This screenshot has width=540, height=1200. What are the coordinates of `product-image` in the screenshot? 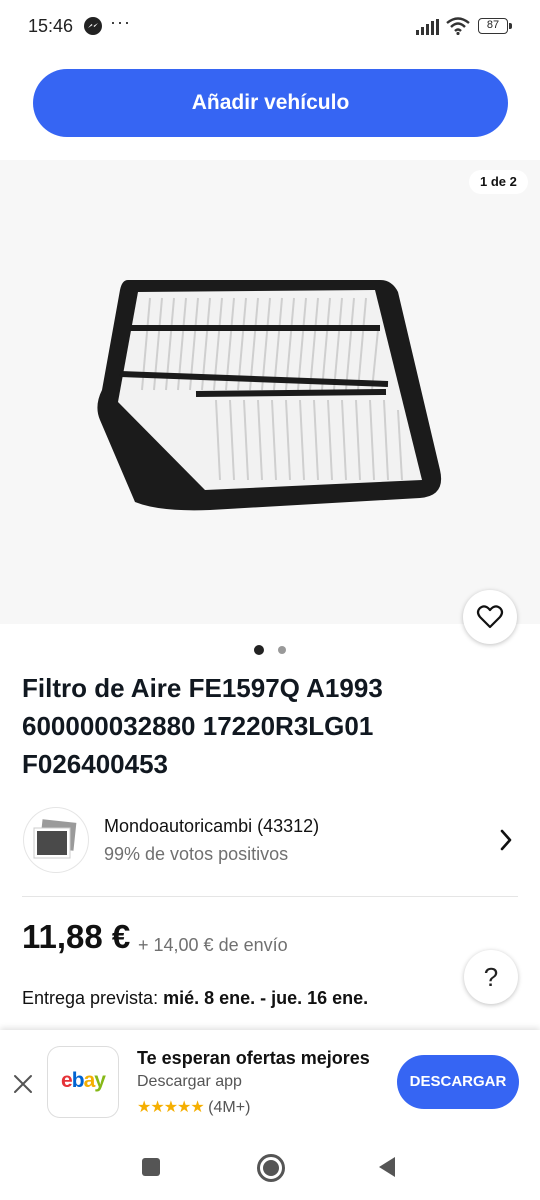 It's located at (270, 395).